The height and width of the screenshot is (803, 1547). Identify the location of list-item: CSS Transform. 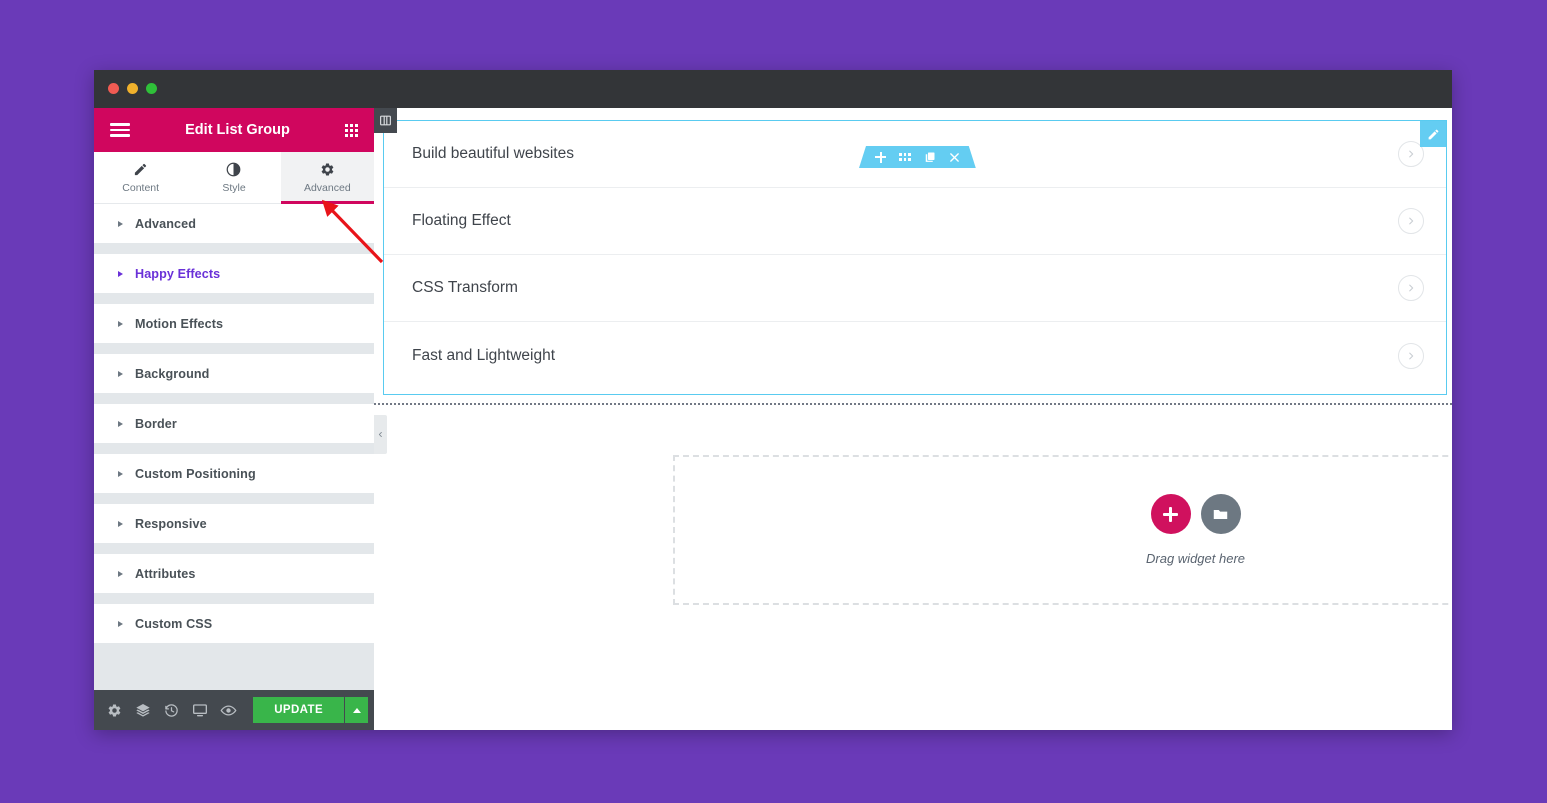
(915, 288).